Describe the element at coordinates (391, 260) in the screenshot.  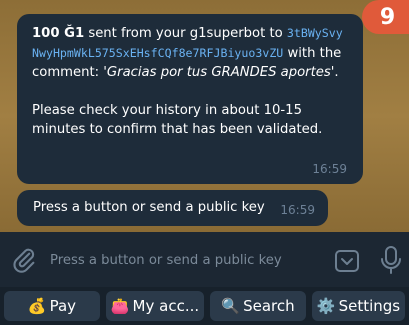
I see `microphone-icon` at that location.